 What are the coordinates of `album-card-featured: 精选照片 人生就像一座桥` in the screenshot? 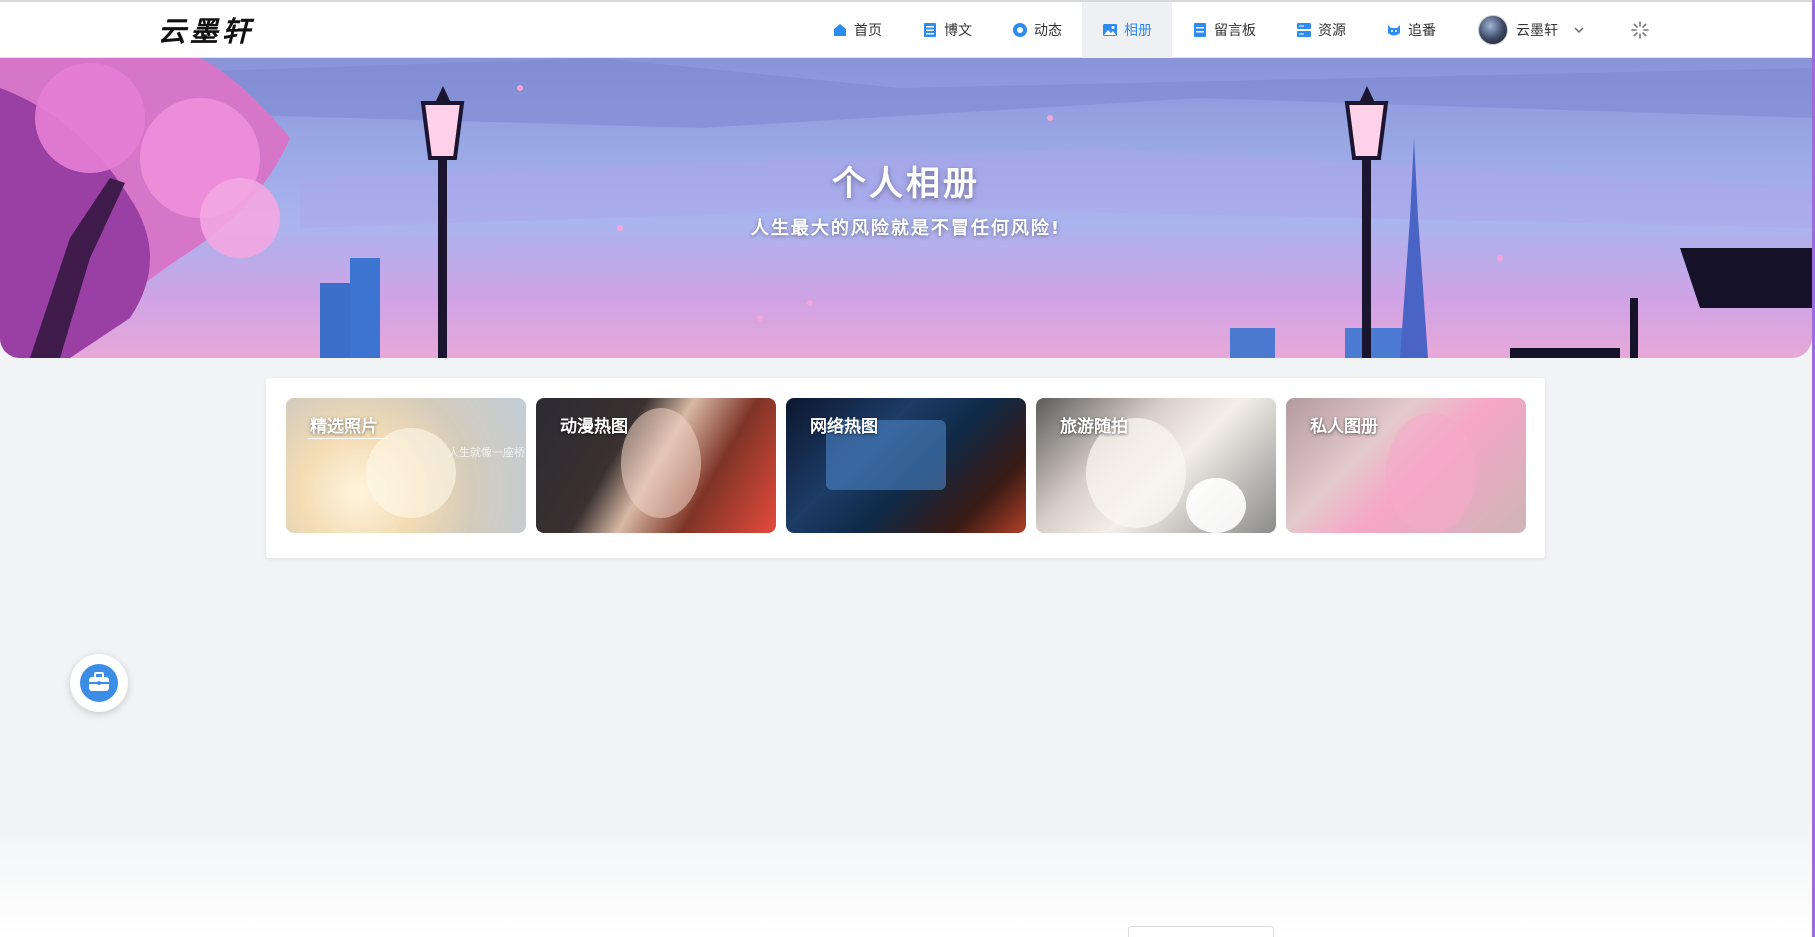 It's located at (406, 465).